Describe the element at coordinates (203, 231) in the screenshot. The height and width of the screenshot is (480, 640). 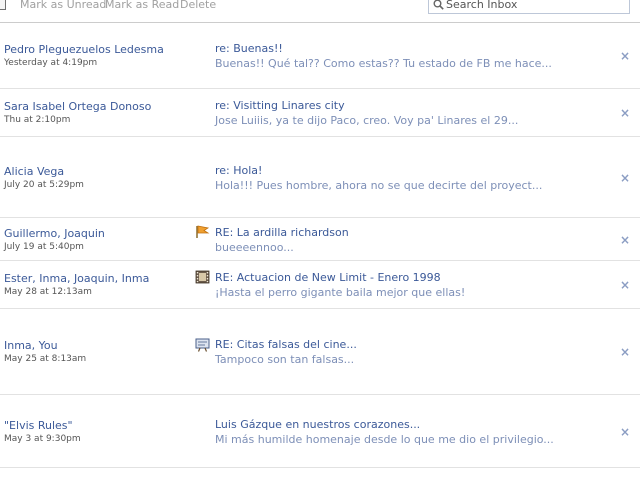
I see `flag-icon` at that location.